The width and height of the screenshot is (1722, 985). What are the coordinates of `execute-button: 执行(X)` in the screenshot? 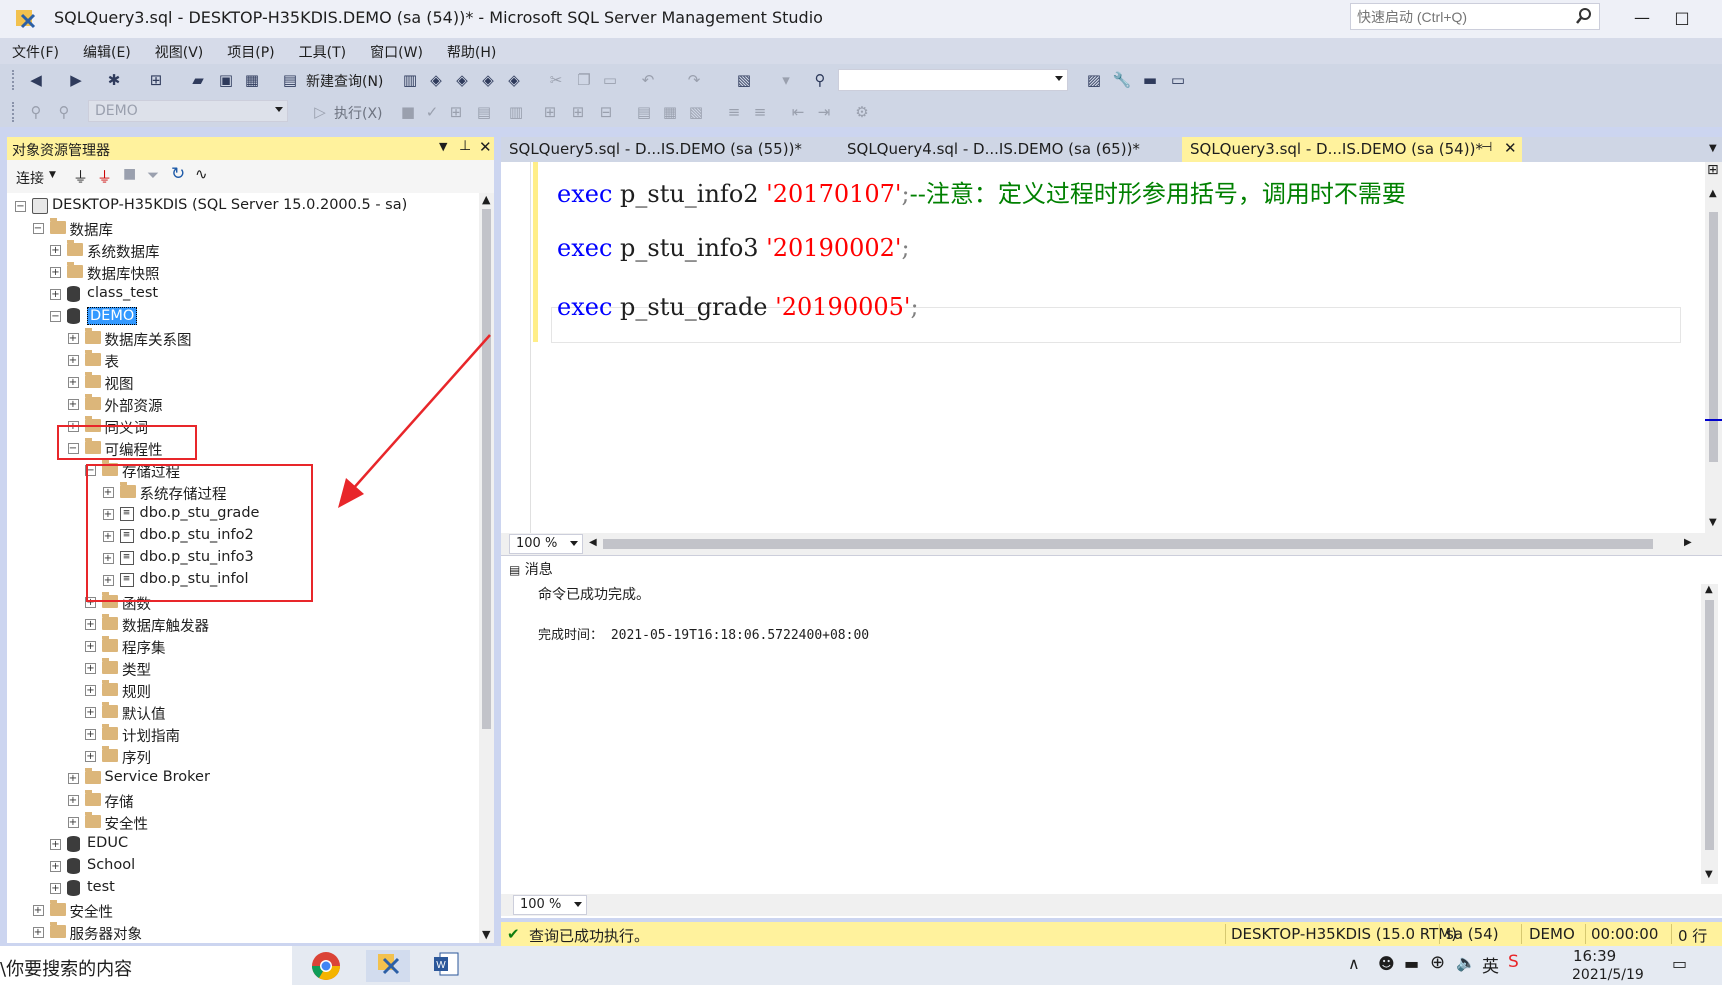 It's located at (358, 113).